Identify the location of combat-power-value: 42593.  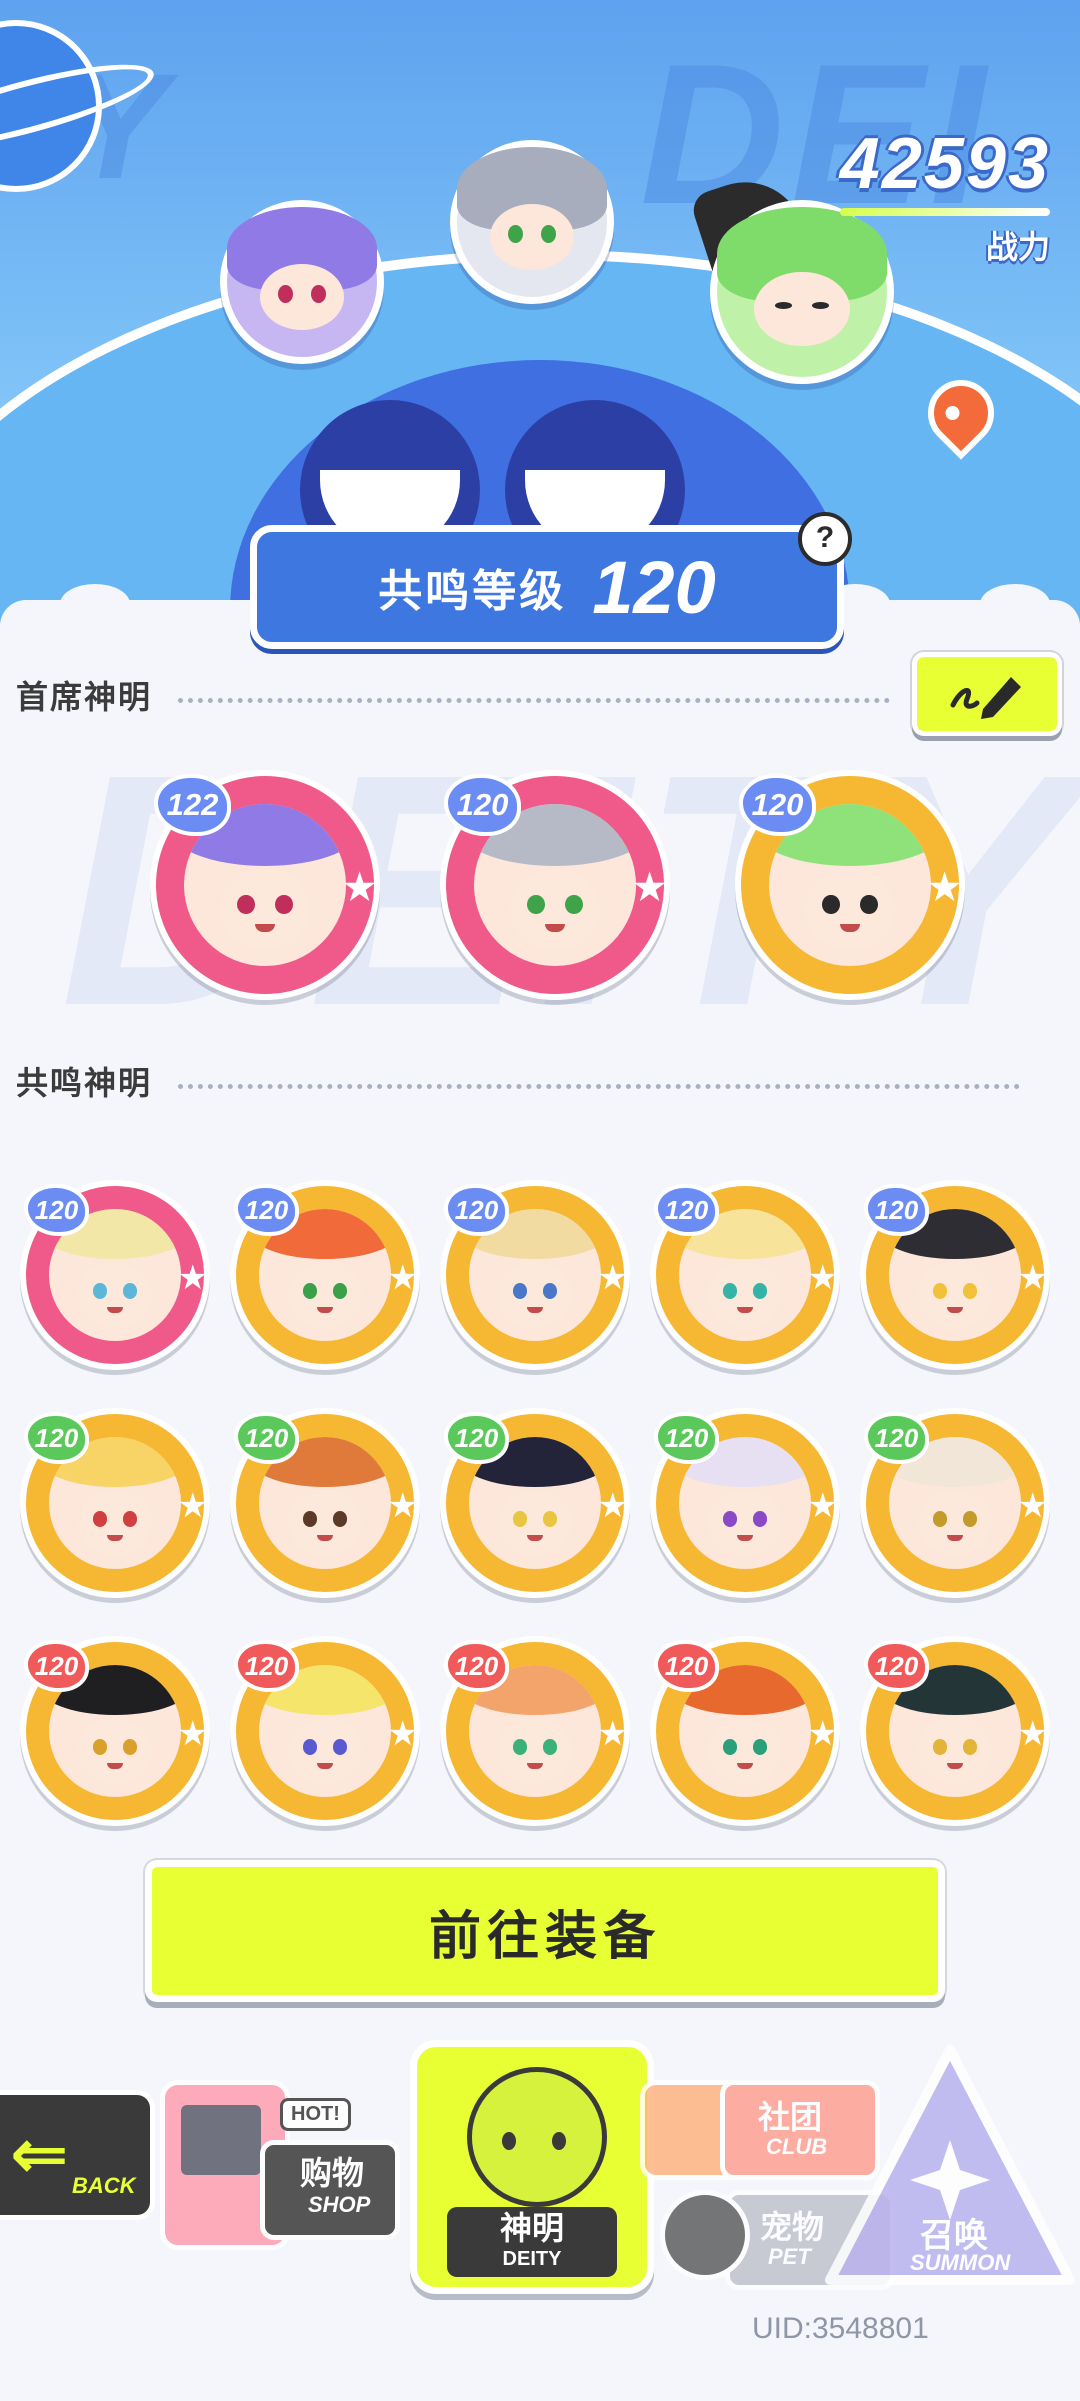
(944, 164).